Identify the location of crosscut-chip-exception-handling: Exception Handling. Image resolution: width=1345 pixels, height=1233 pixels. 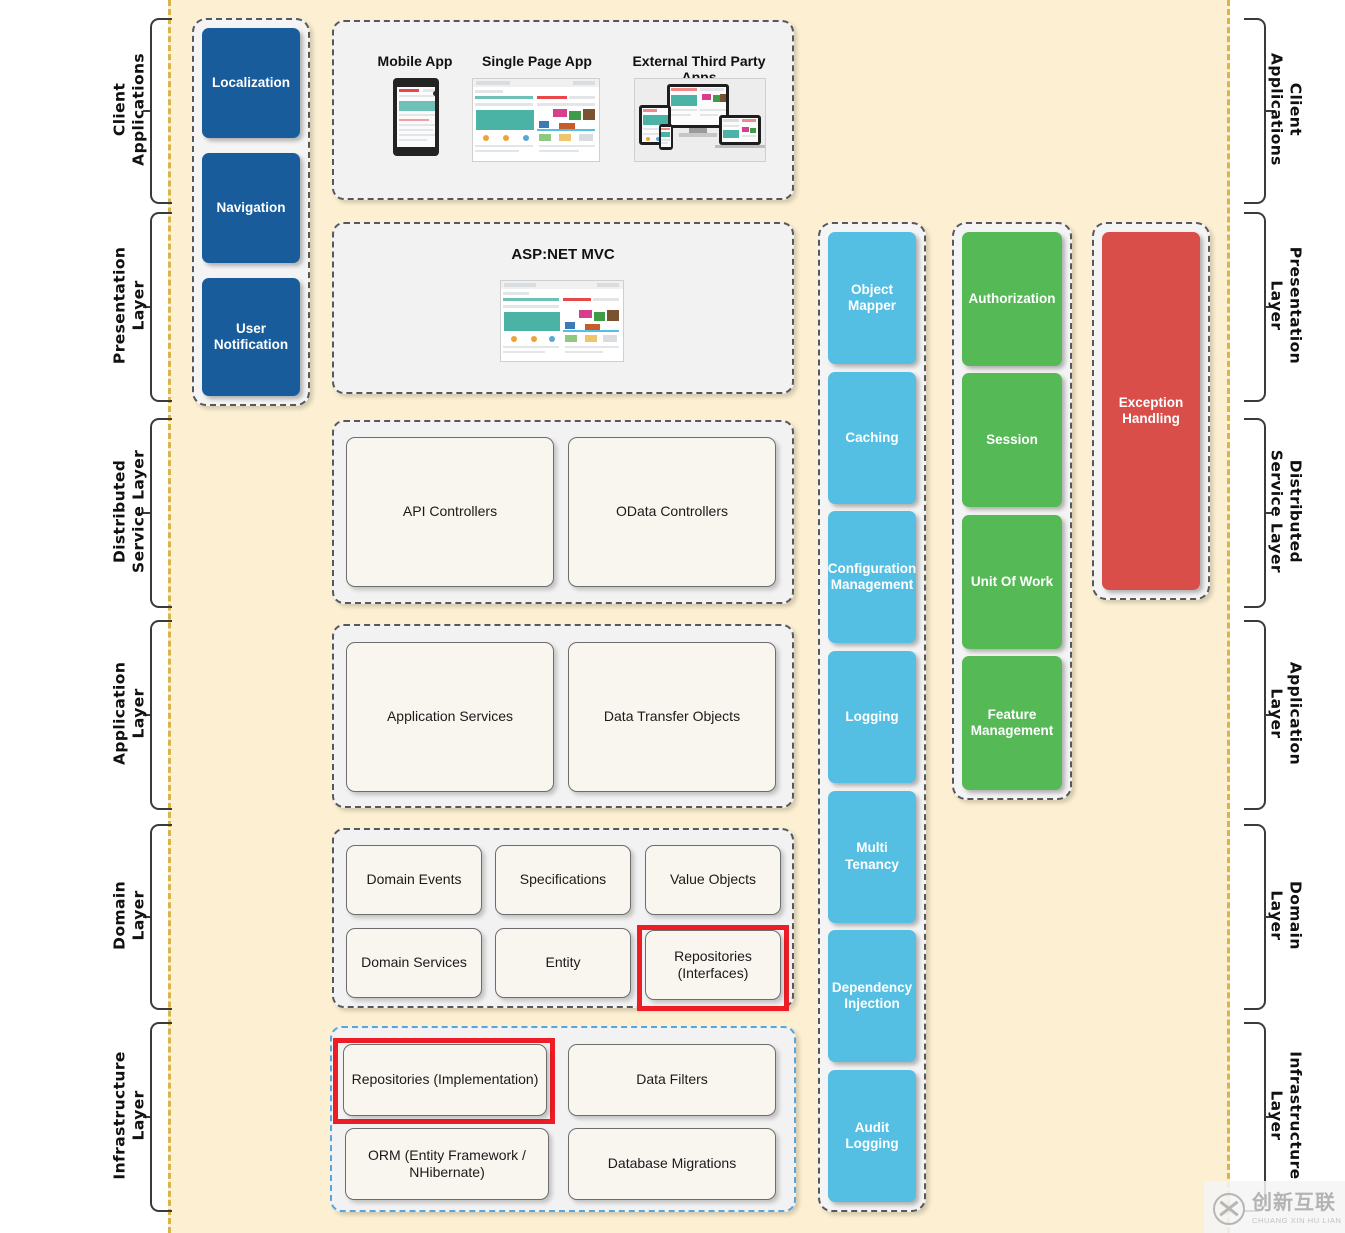
(1151, 411).